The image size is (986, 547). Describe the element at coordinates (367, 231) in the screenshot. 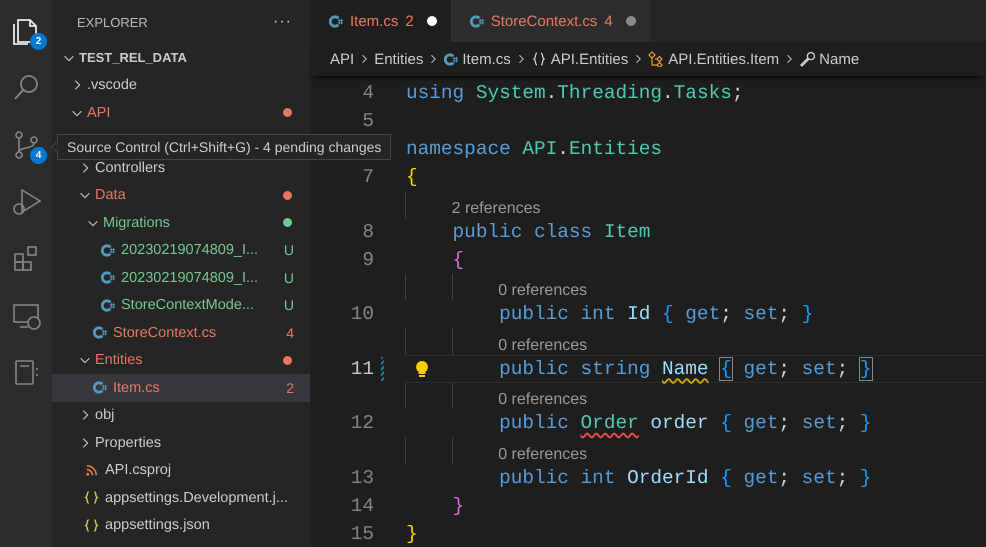

I see `line-number: 8` at that location.